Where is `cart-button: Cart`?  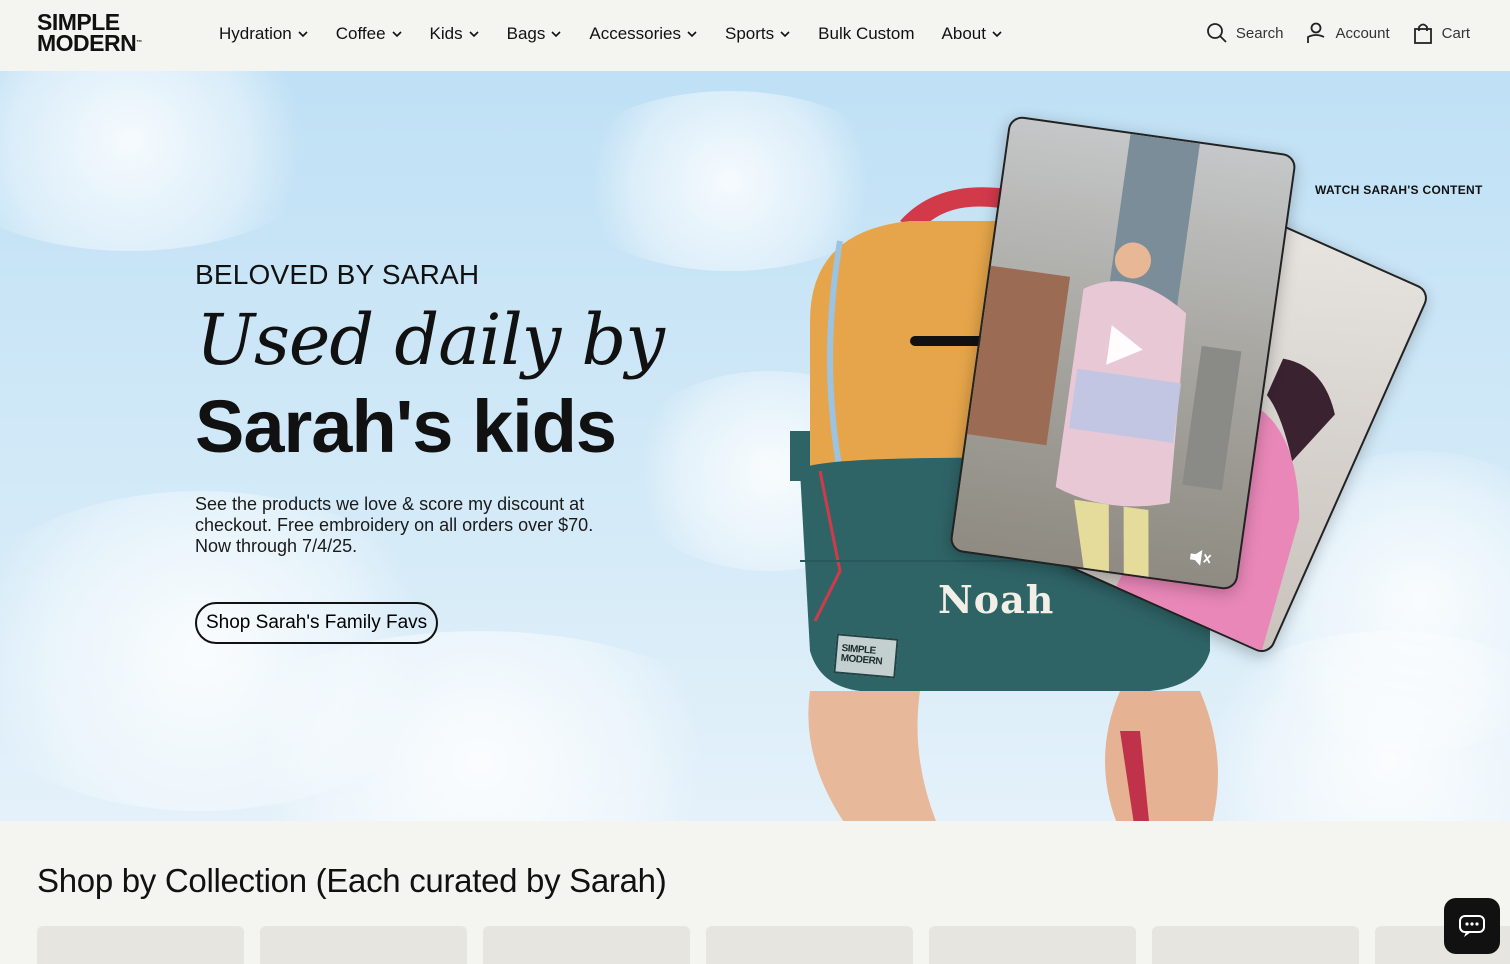
cart-button: Cart is located at coordinates (1441, 33).